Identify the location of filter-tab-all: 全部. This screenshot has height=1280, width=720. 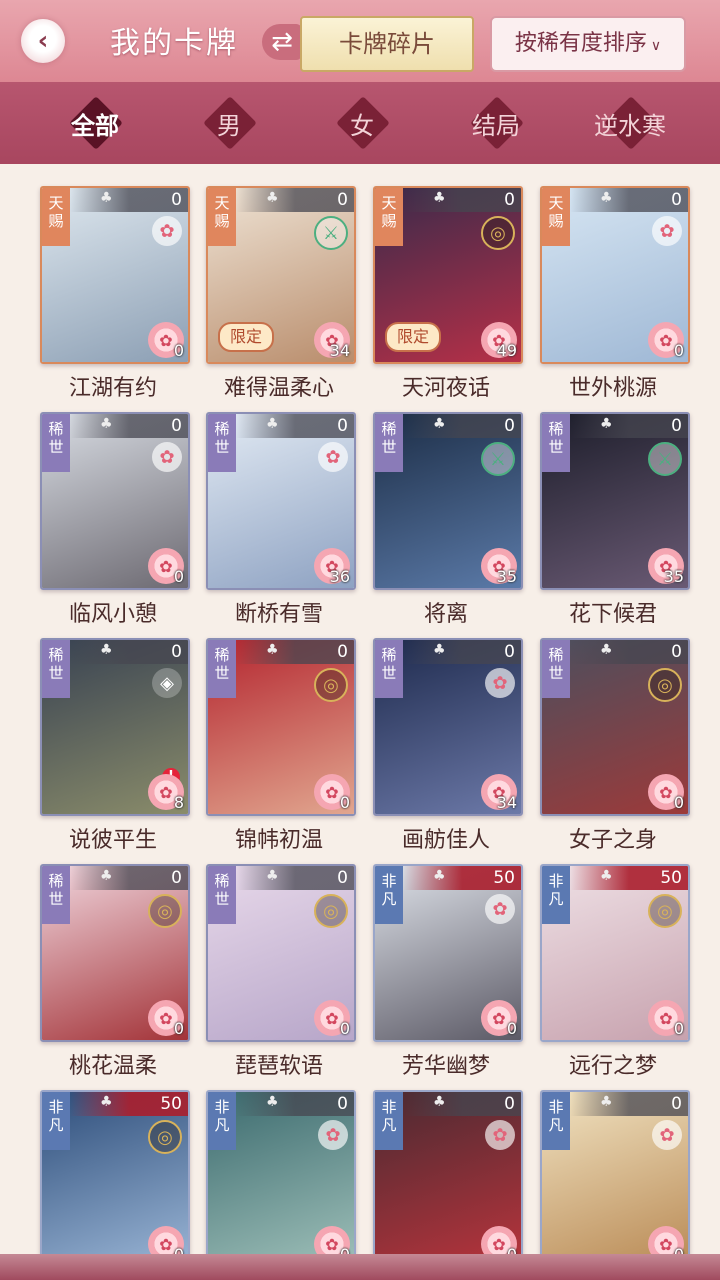
(95, 123).